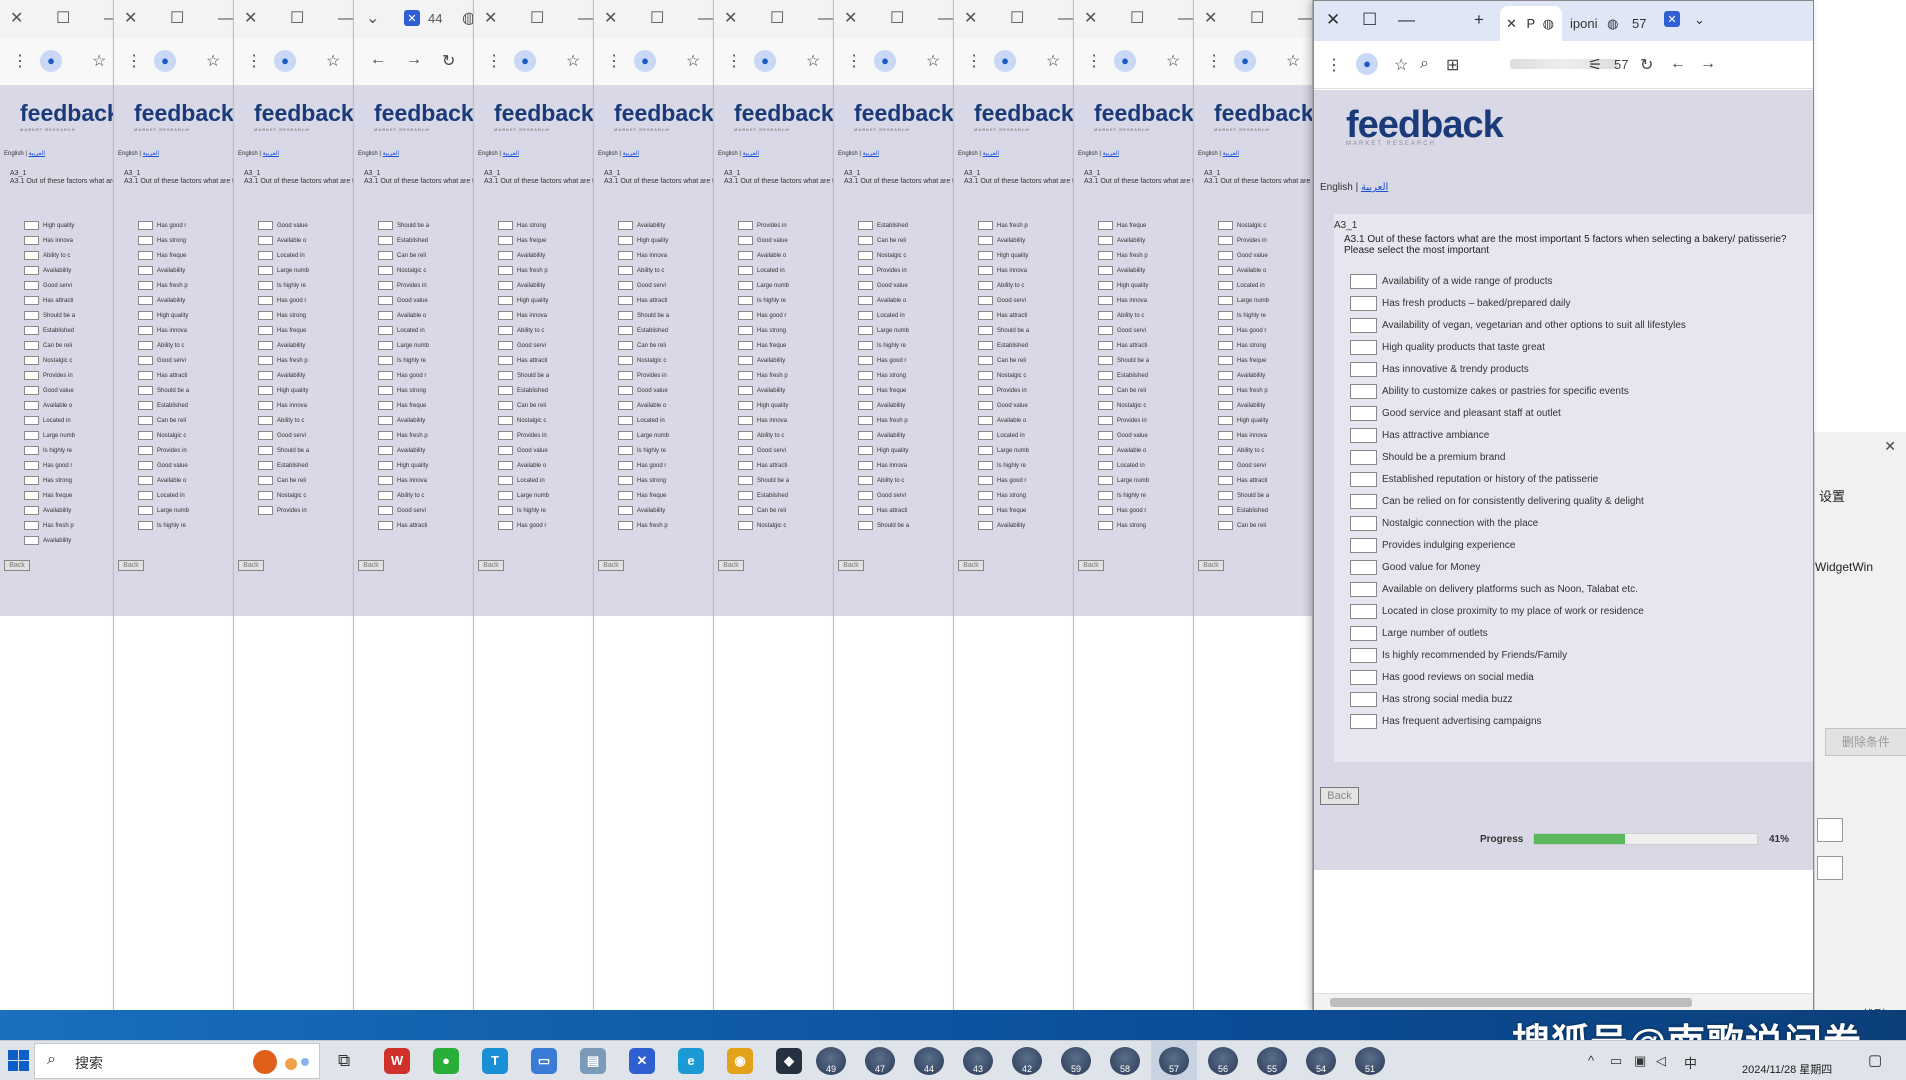 Image resolution: width=1906 pixels, height=1080 pixels. Describe the element at coordinates (1830, 830) in the screenshot. I see `input-field` at that location.